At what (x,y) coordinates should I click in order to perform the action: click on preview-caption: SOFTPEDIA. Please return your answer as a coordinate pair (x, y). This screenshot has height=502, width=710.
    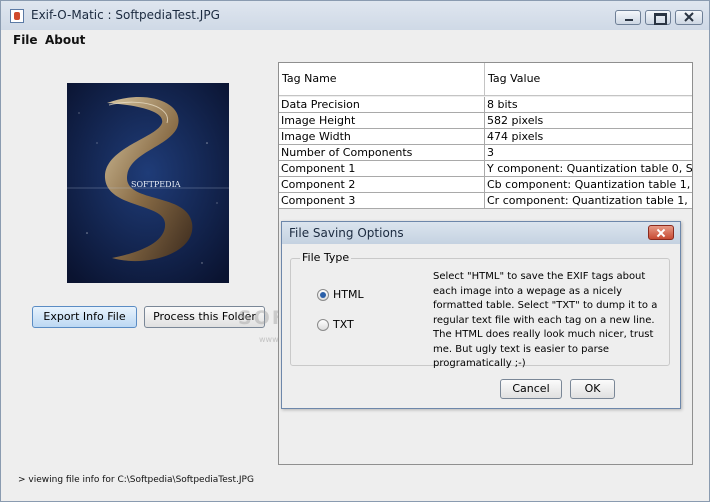
    Looking at the image, I should click on (156, 184).